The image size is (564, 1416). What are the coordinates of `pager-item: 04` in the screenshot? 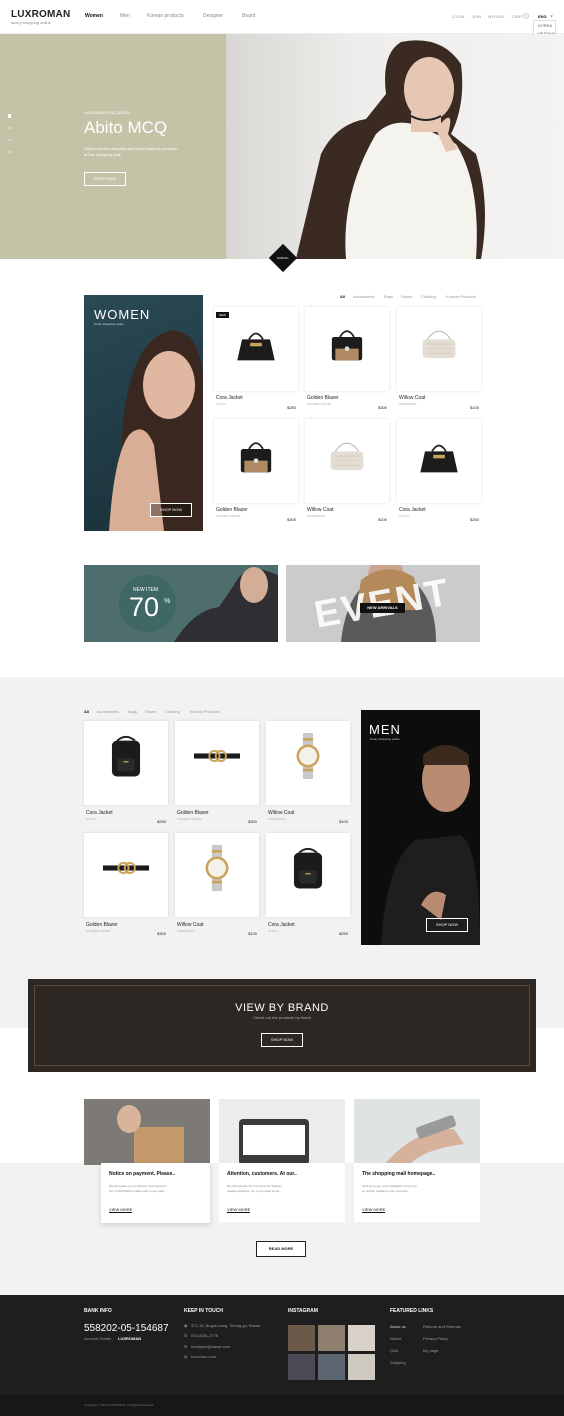 It's located at (11, 152).